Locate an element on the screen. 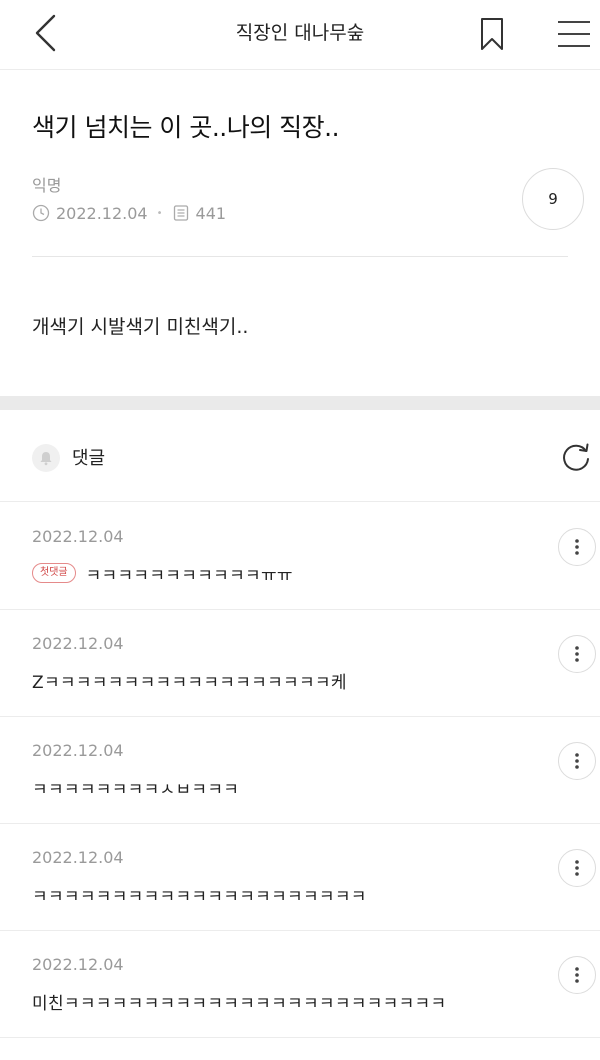 This screenshot has height=1060, width=600. comment-item: 2022.12.04 ㅋㅋㅋㅋㅋㅋㅋㅋㅋㅋㅋㅋㅋㅋㅋㅋㅋㅋㅋㅋㅋ is located at coordinates (300, 877).